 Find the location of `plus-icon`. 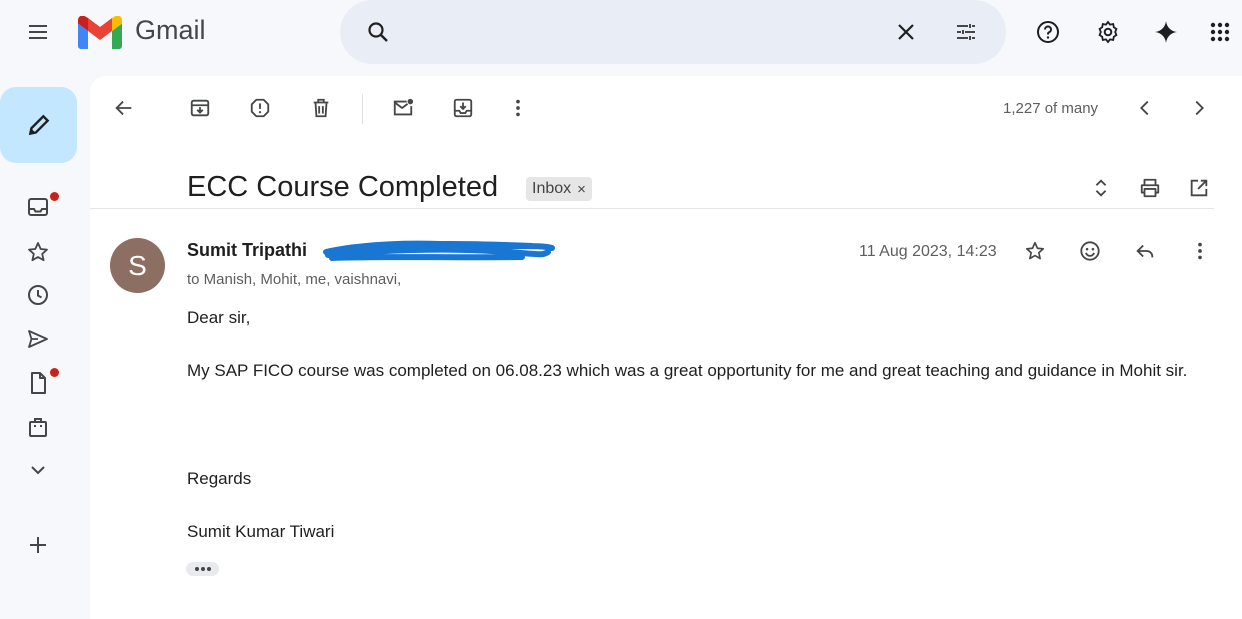

plus-icon is located at coordinates (38, 545).